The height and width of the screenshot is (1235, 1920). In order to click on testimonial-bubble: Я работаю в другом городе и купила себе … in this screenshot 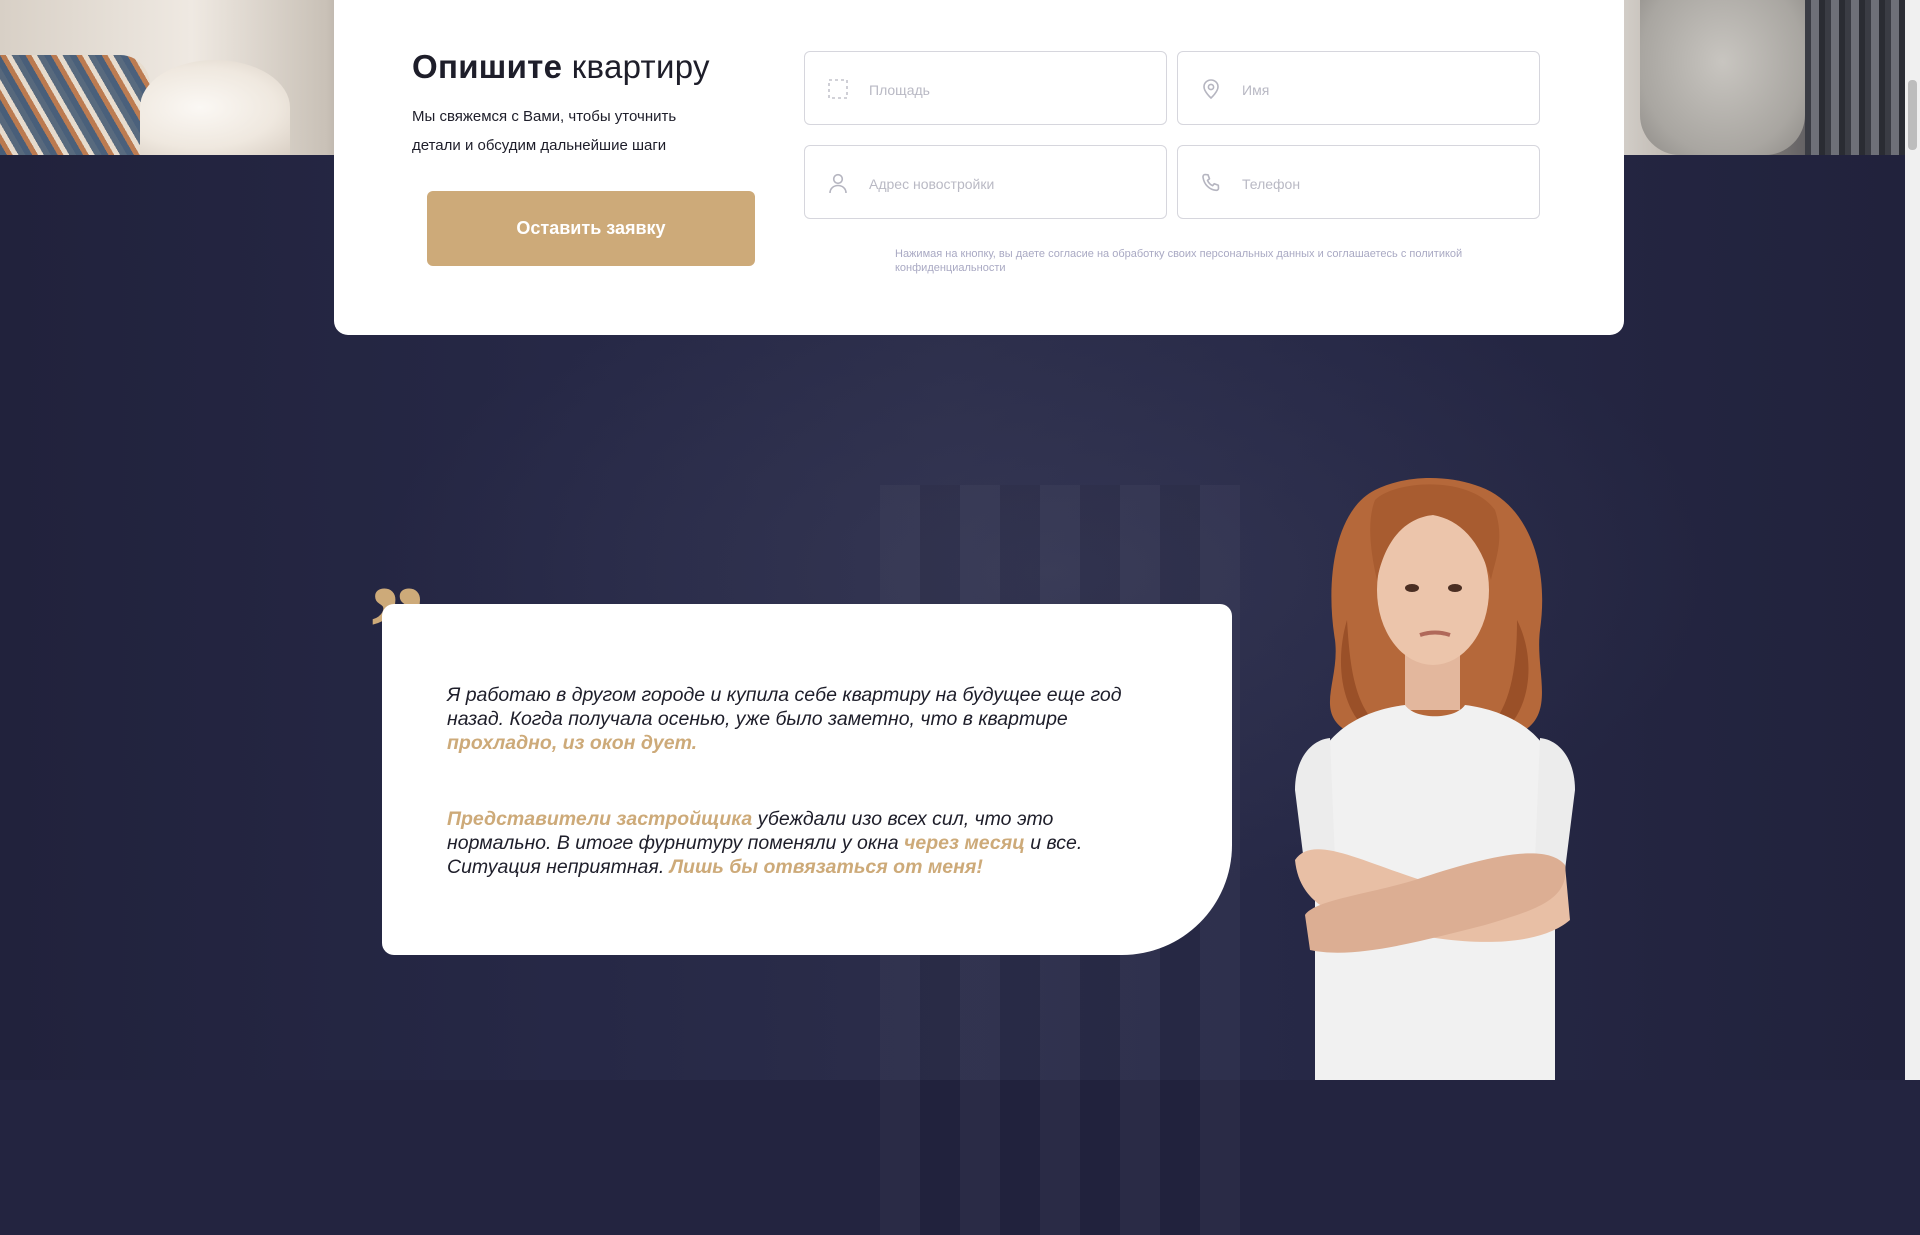, I will do `click(807, 779)`.